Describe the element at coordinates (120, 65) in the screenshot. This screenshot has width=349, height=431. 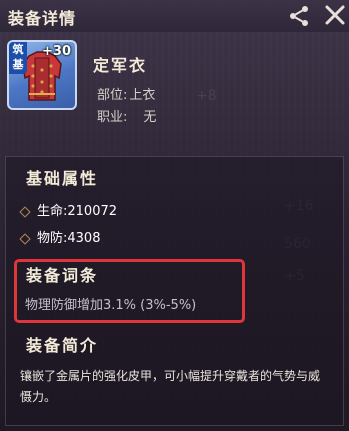
I see `item-name: 定军衣` at that location.